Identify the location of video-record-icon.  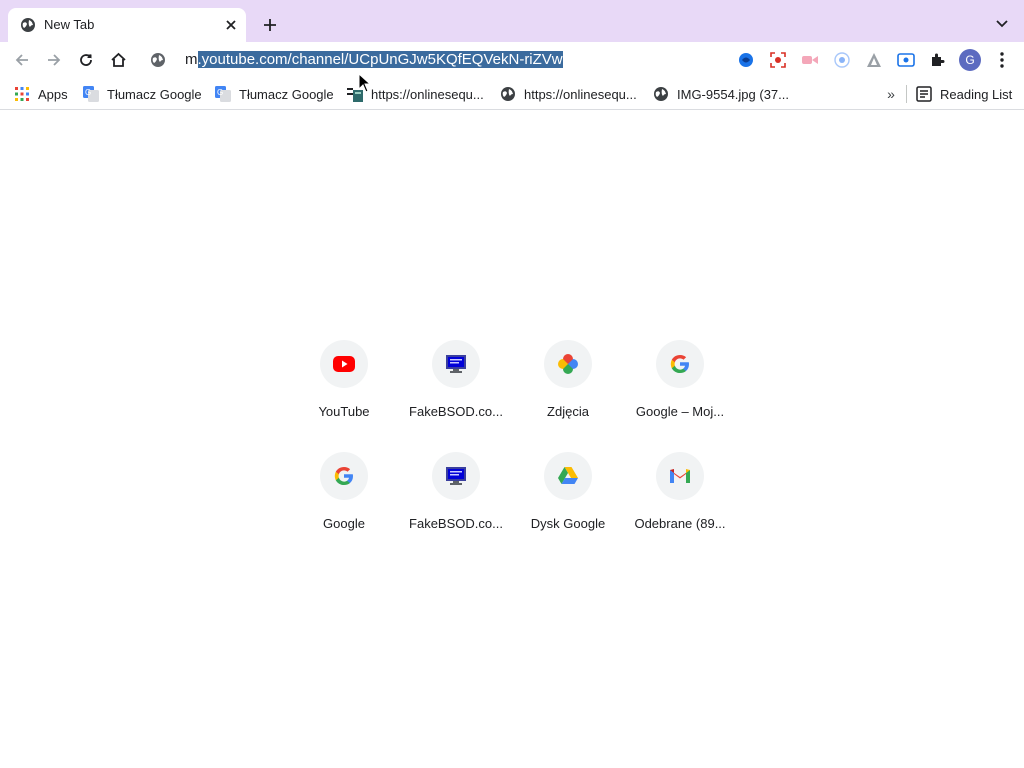
(810, 60).